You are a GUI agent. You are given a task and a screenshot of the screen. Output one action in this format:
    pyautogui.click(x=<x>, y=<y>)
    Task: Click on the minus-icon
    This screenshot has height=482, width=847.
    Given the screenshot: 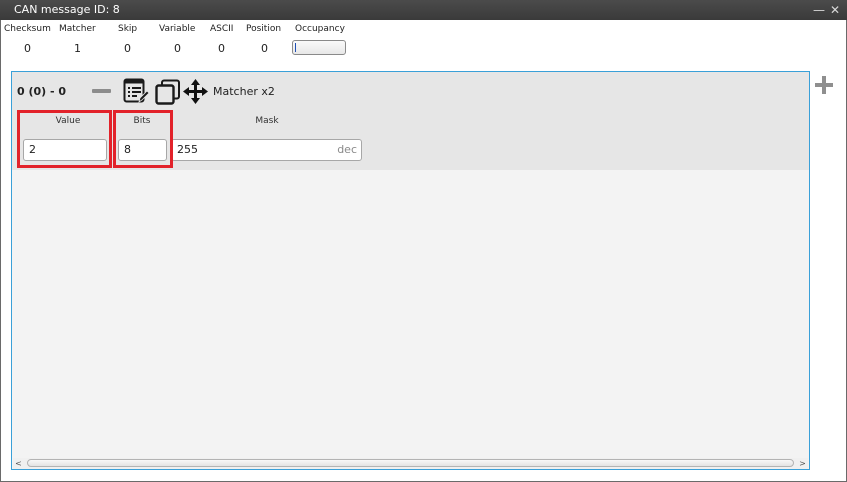 What is the action you would take?
    pyautogui.click(x=101, y=91)
    